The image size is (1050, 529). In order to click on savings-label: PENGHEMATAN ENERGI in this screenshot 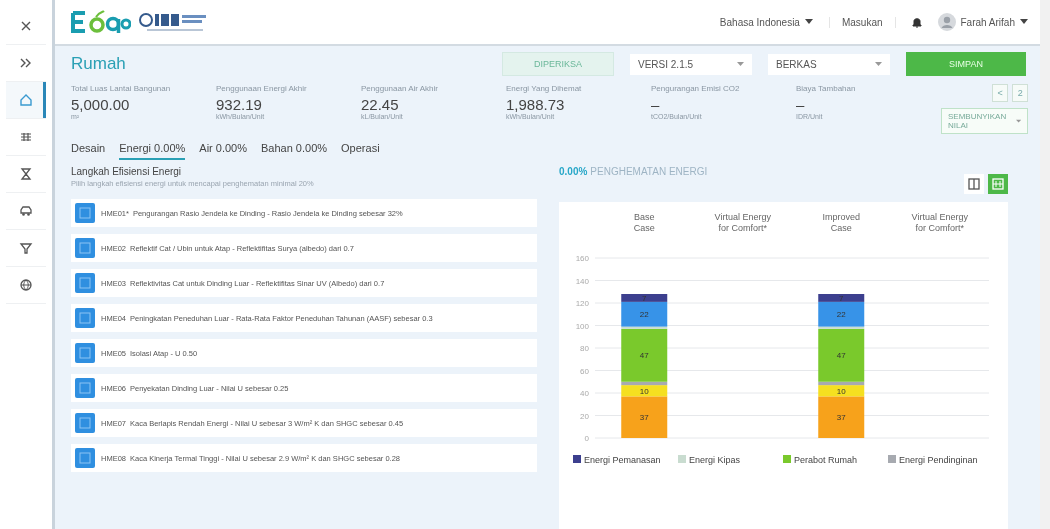, I will do `click(649, 171)`.